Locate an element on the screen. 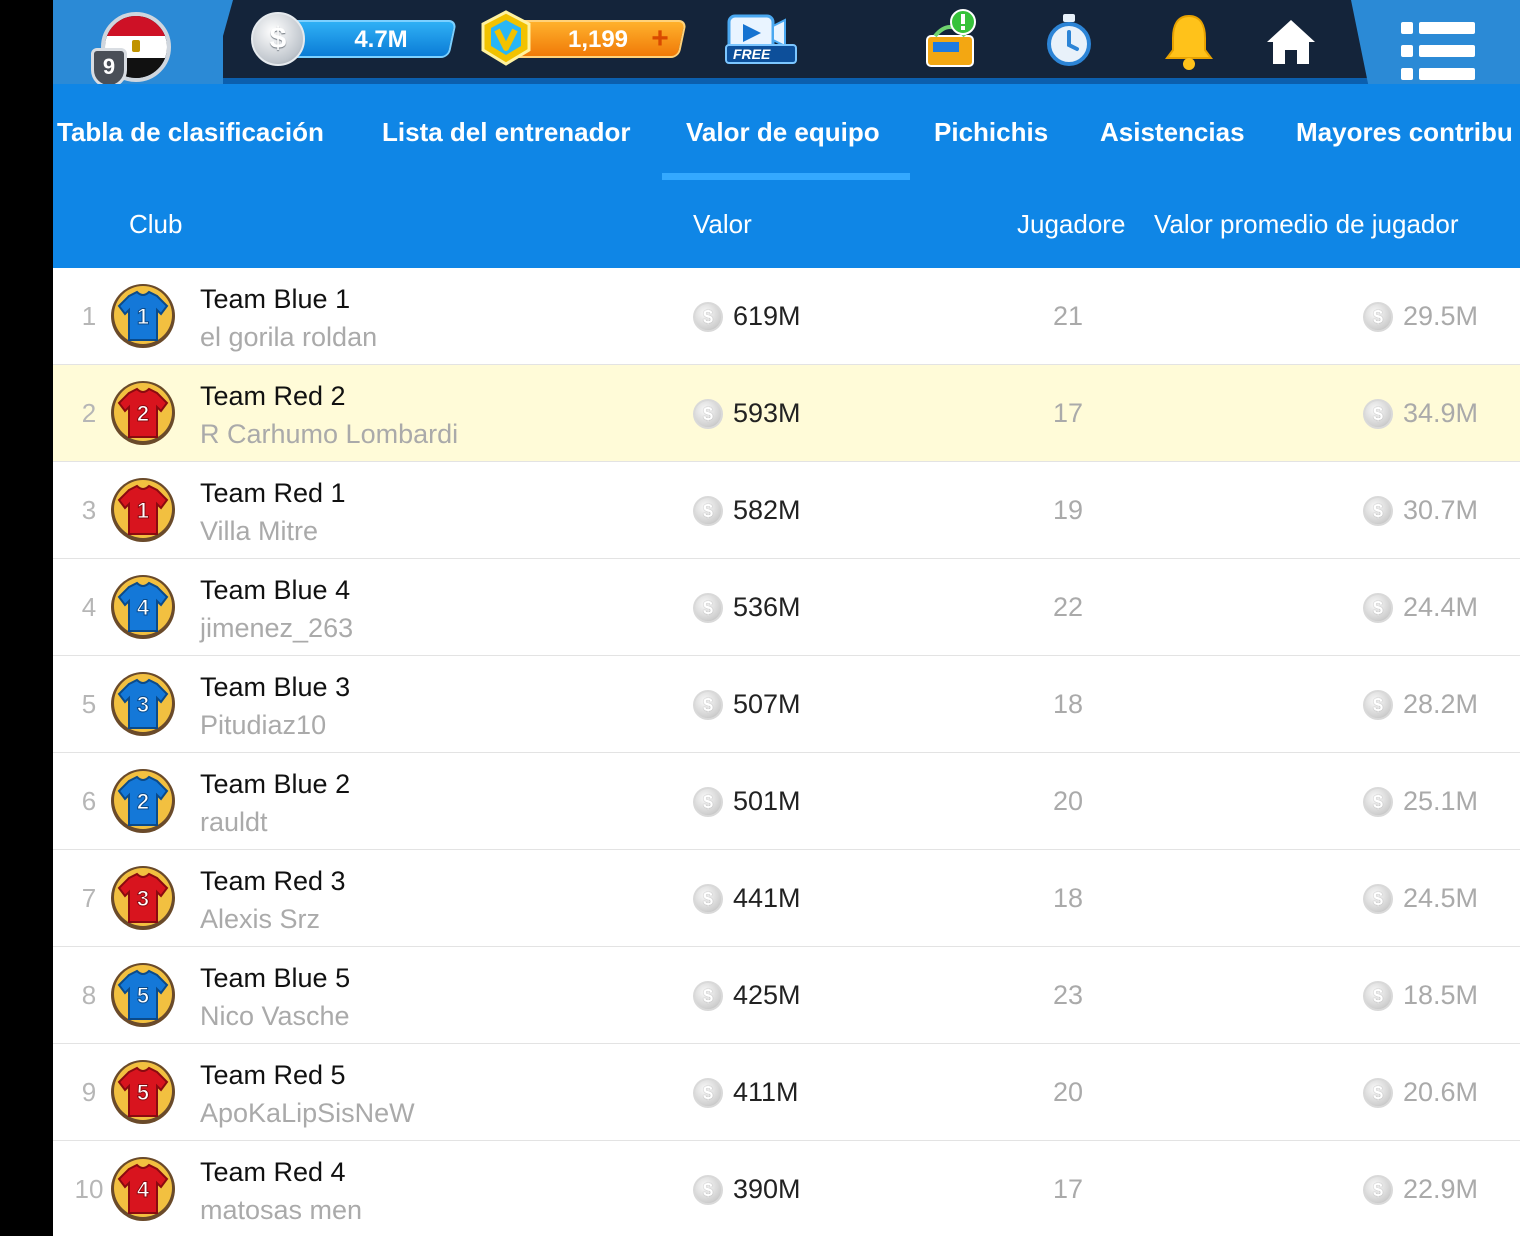 This screenshot has width=1520, height=1236. average-player-value: 22.9M is located at coordinates (1441, 1189).